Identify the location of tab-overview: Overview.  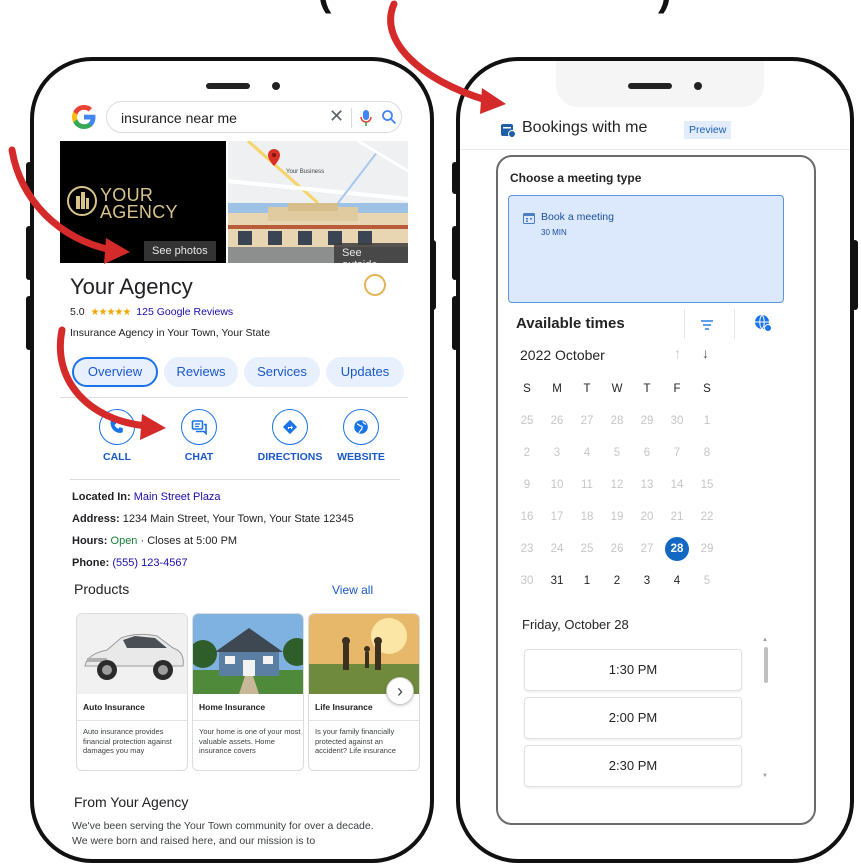
(115, 372).